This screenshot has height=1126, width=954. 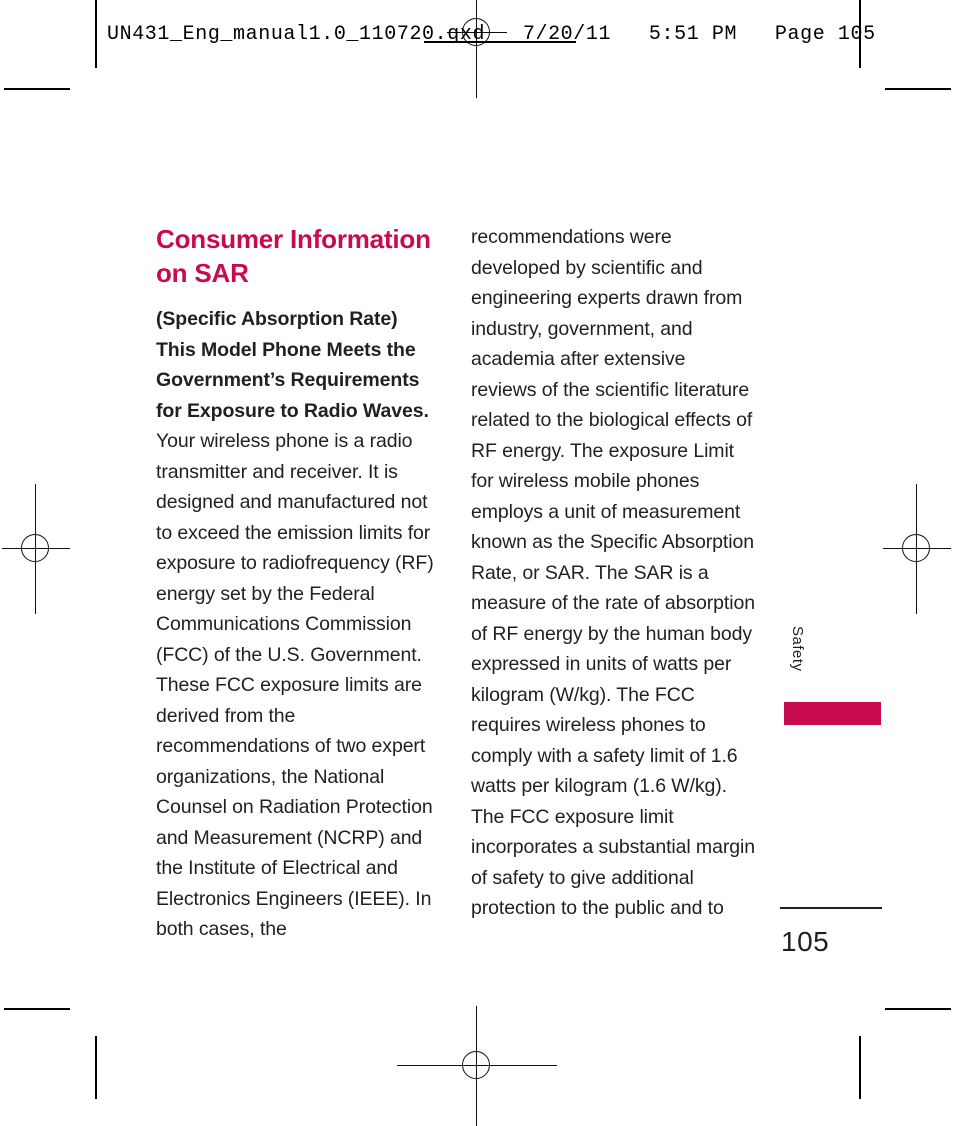 What do you see at coordinates (831, 908) in the screenshot?
I see `folio-rule` at bounding box center [831, 908].